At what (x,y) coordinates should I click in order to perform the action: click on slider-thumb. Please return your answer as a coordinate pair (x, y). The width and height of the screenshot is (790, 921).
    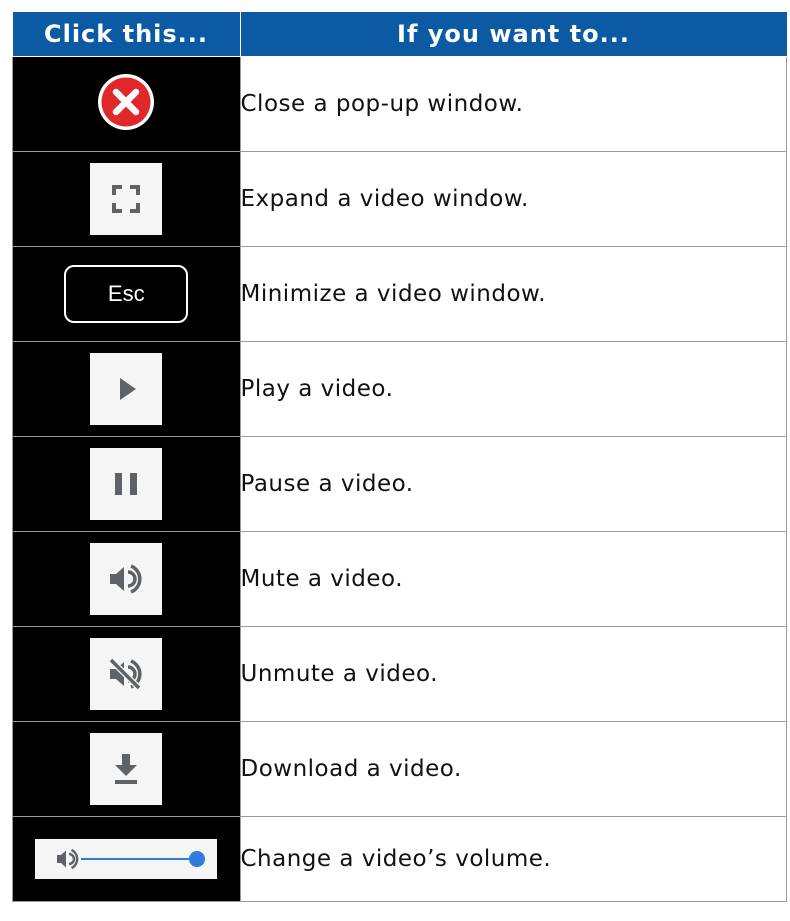
    Looking at the image, I should click on (197, 859).